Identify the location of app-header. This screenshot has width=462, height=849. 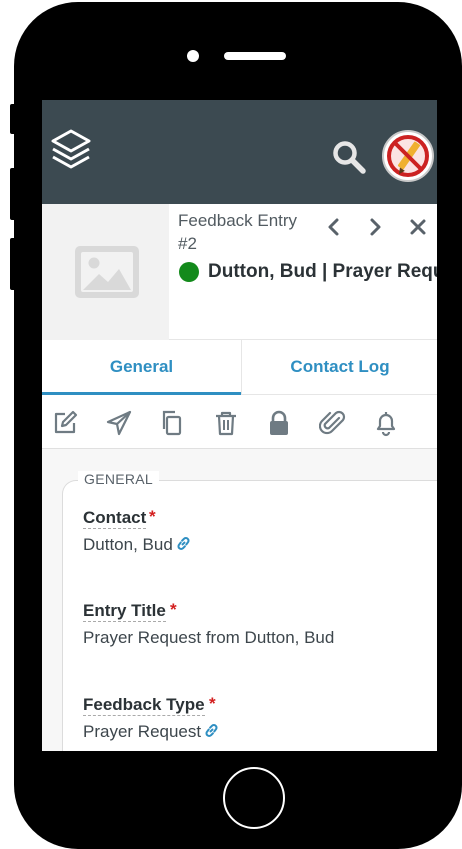
(239, 152).